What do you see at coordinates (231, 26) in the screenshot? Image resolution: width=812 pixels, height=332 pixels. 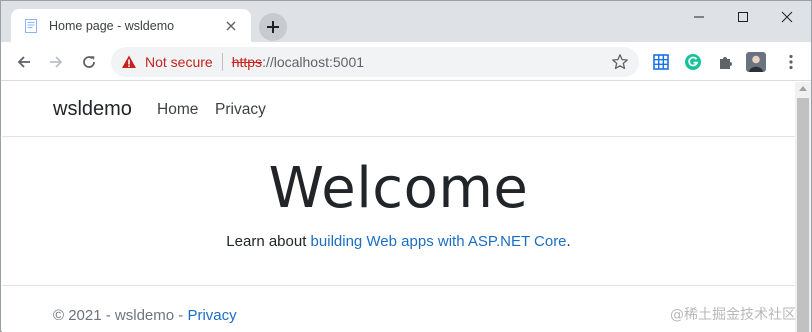 I see `tab-close-icon` at bounding box center [231, 26].